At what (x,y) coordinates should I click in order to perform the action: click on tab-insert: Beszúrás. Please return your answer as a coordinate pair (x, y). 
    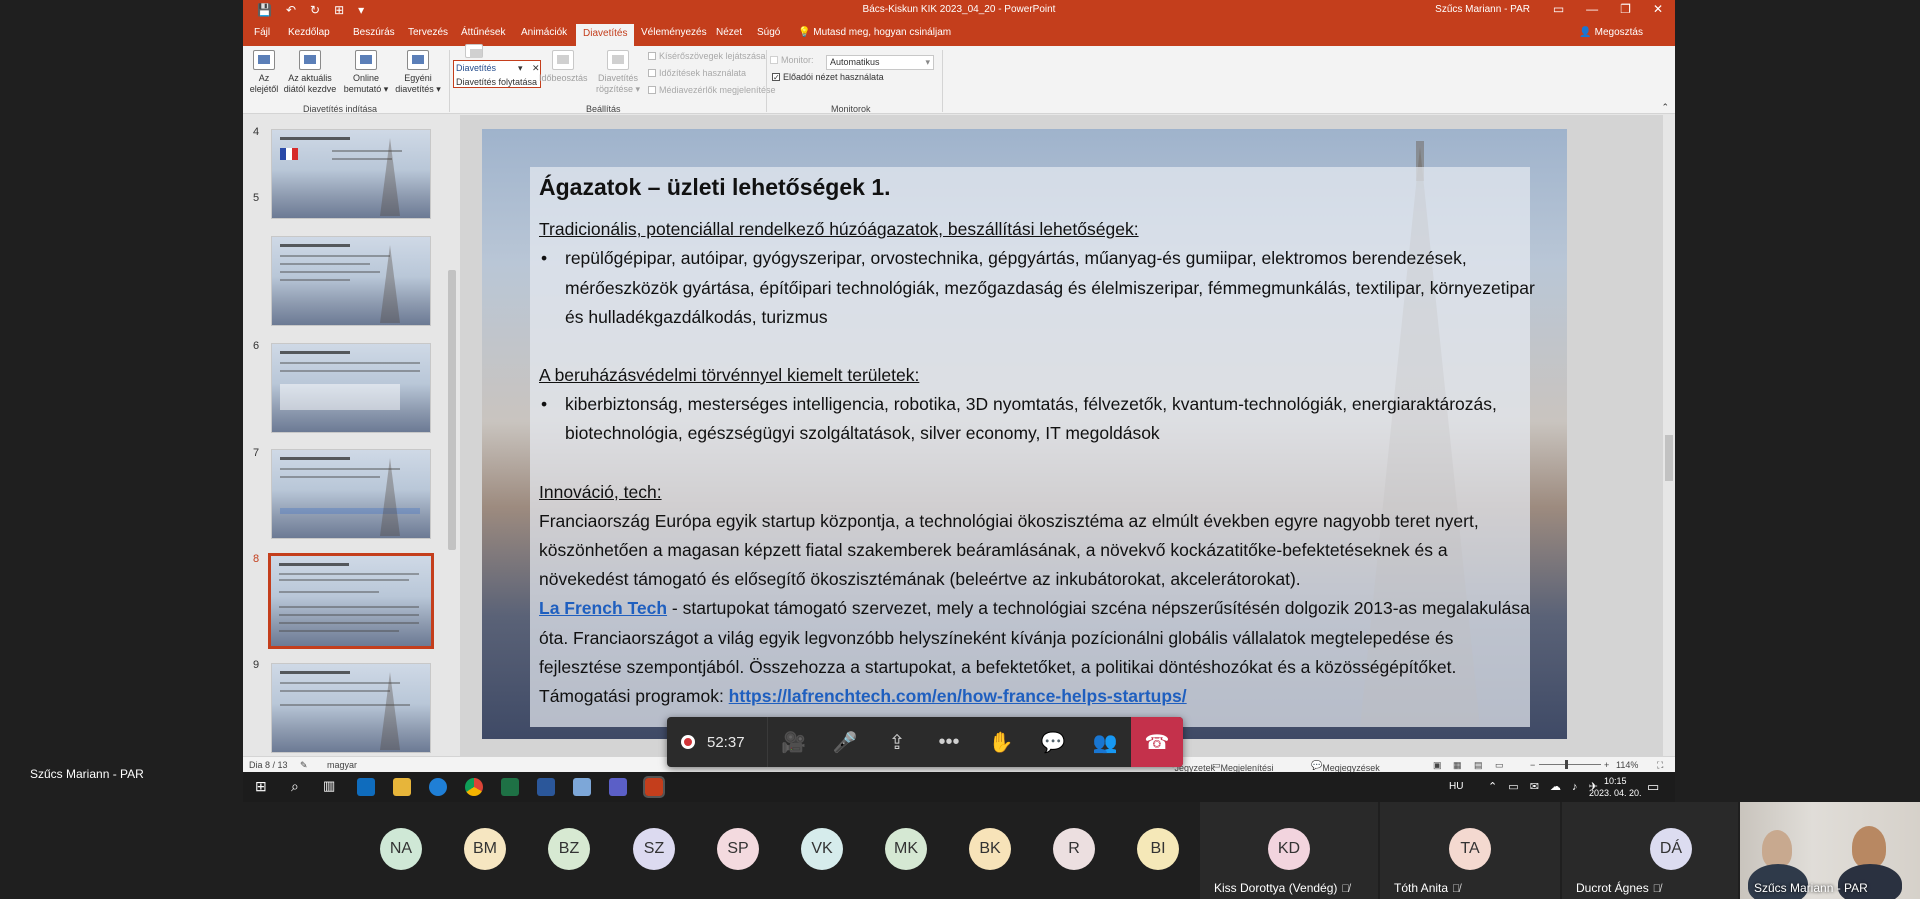
    Looking at the image, I should click on (374, 32).